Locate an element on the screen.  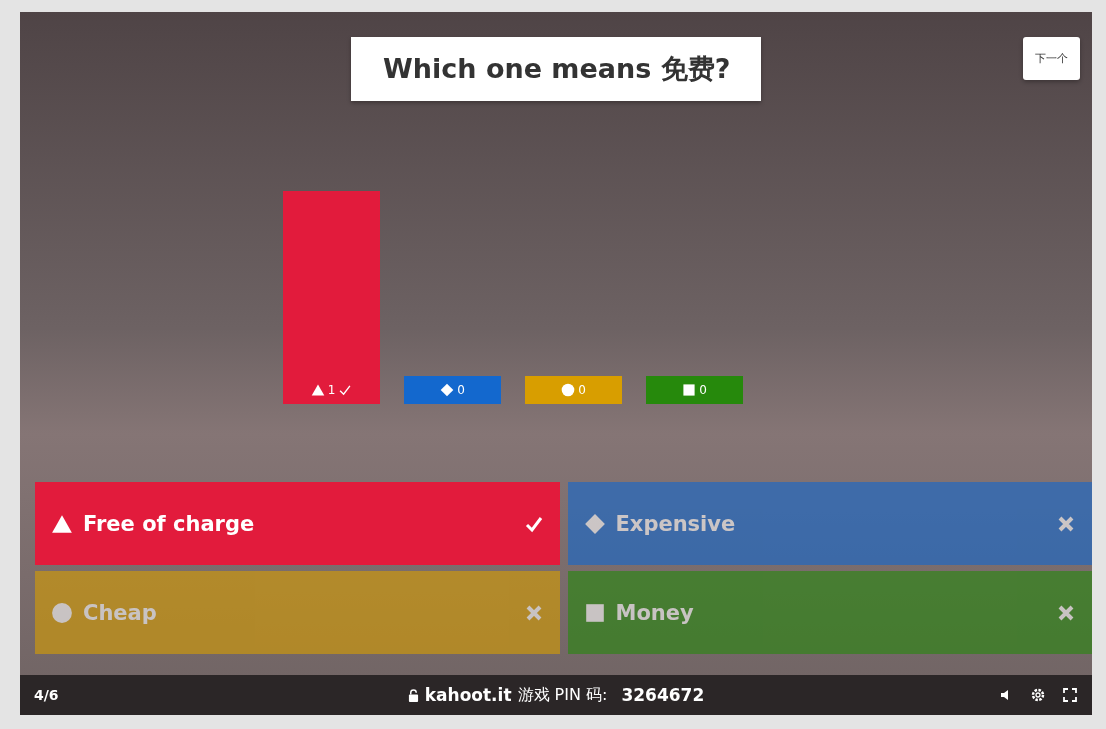
pin-label: 游戏 PIN 码: is located at coordinates (562, 695).